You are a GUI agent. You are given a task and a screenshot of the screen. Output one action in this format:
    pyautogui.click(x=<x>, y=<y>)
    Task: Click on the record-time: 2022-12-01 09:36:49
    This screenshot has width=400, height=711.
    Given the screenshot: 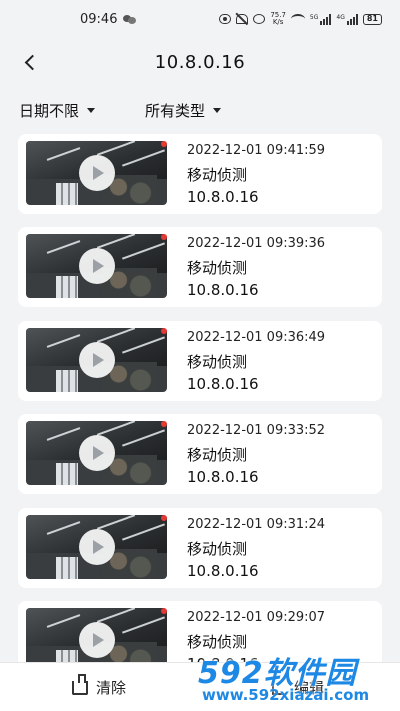 What is the action you would take?
    pyautogui.click(x=256, y=337)
    